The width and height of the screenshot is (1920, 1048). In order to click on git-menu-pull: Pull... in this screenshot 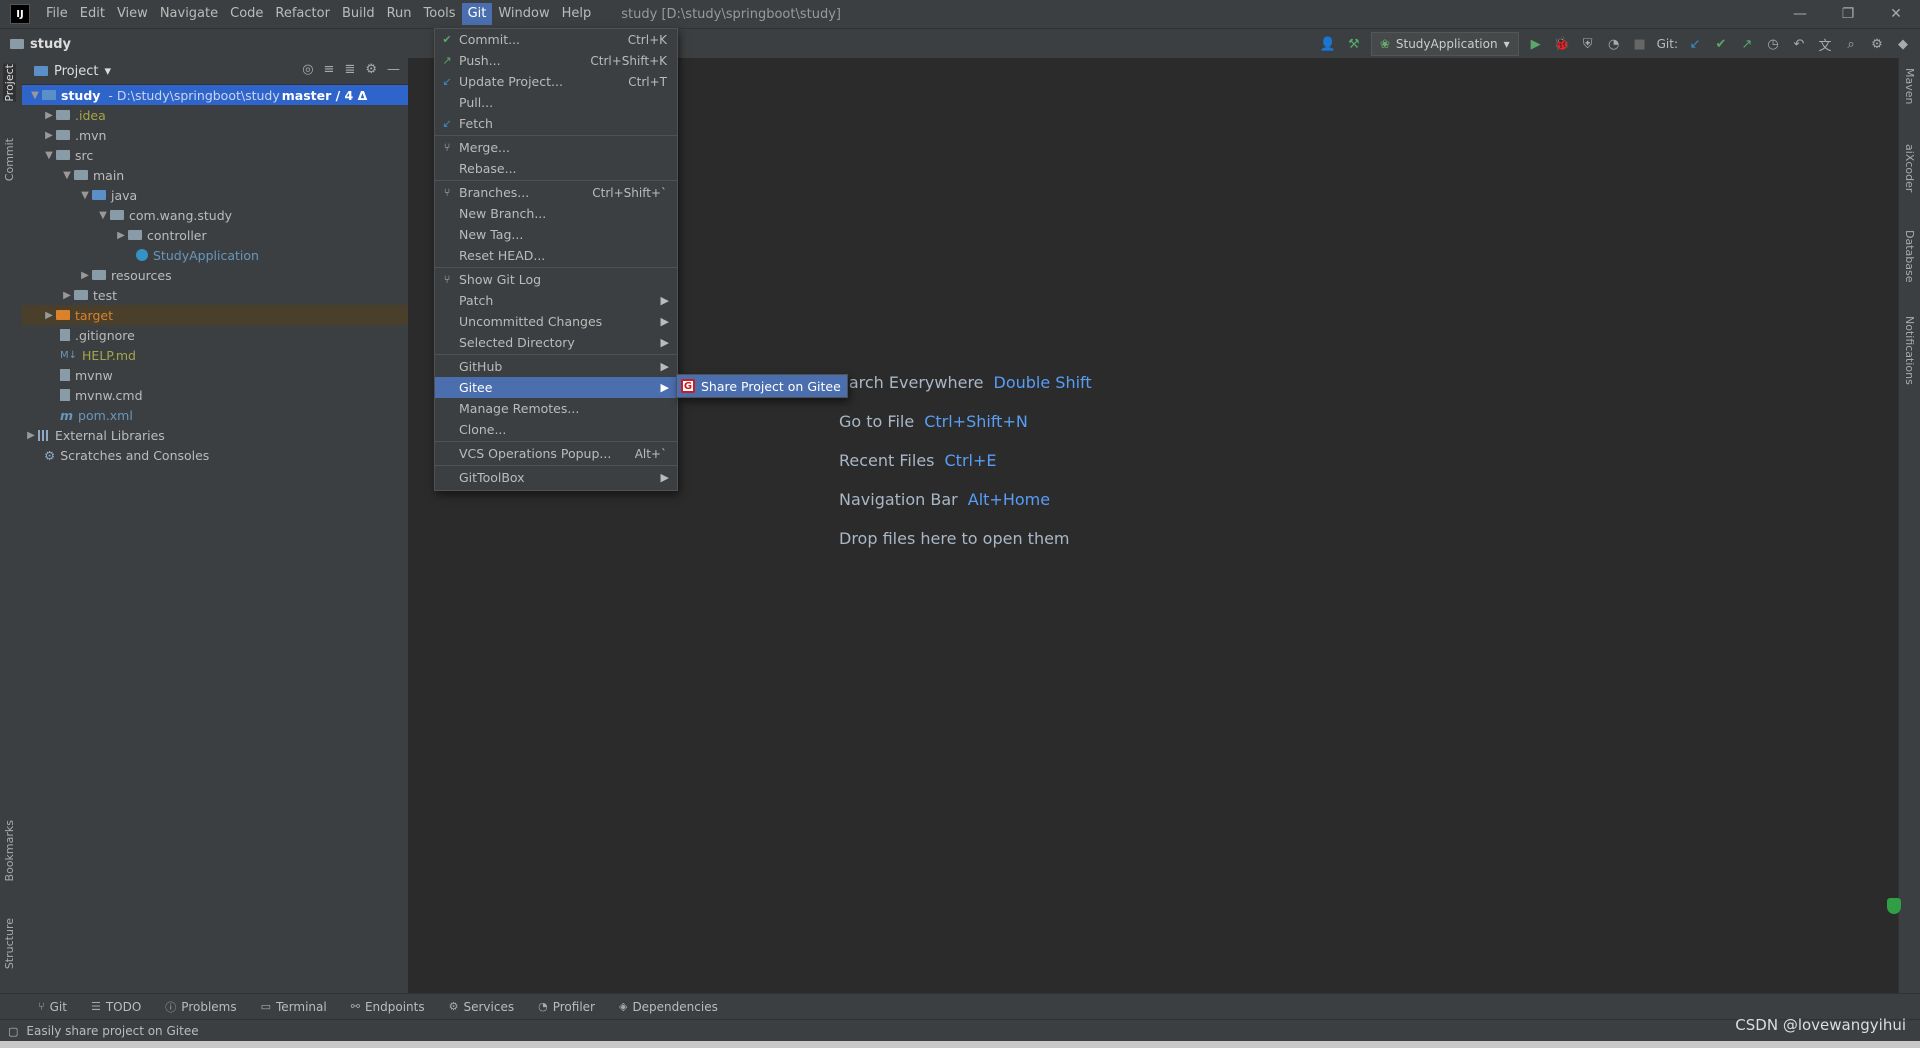, I will do `click(556, 102)`.